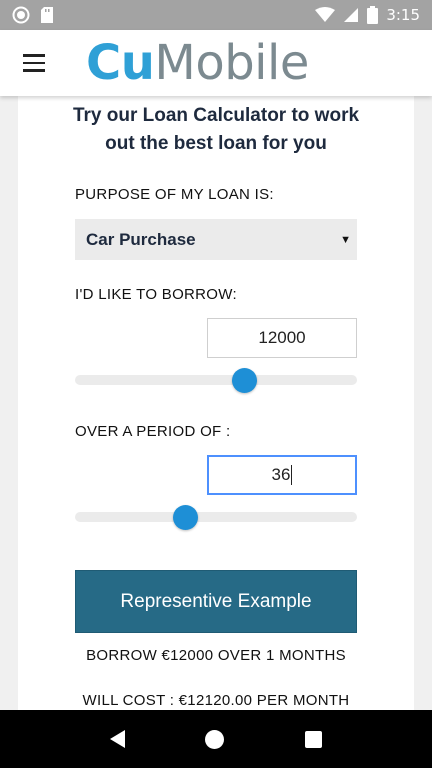 The image size is (432, 768). What do you see at coordinates (216, 517) in the screenshot?
I see `period-slider-track` at bounding box center [216, 517].